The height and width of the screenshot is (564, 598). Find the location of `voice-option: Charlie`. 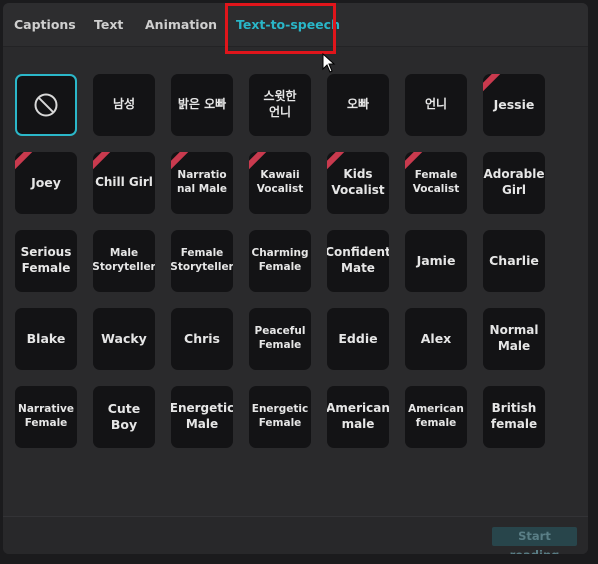

voice-option: Charlie is located at coordinates (514, 261).